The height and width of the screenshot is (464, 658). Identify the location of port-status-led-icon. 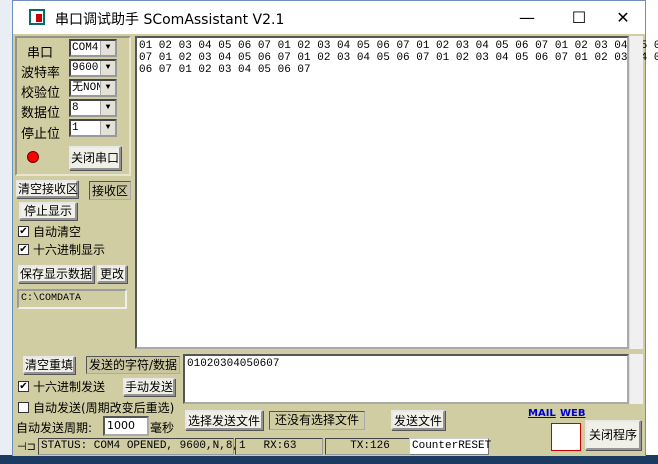
(33, 157).